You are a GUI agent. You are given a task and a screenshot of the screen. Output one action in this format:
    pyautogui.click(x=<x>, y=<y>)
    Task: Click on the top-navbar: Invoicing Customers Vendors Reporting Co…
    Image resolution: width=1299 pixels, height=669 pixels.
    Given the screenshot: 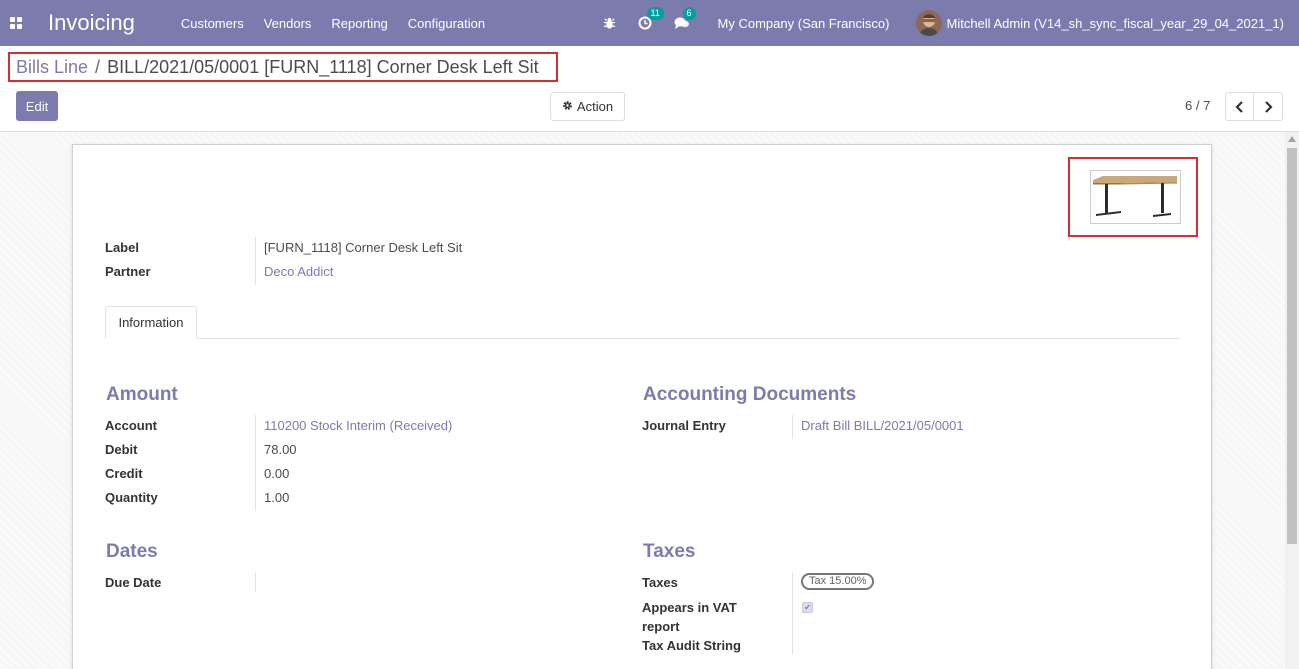 What is the action you would take?
    pyautogui.click(x=649, y=23)
    